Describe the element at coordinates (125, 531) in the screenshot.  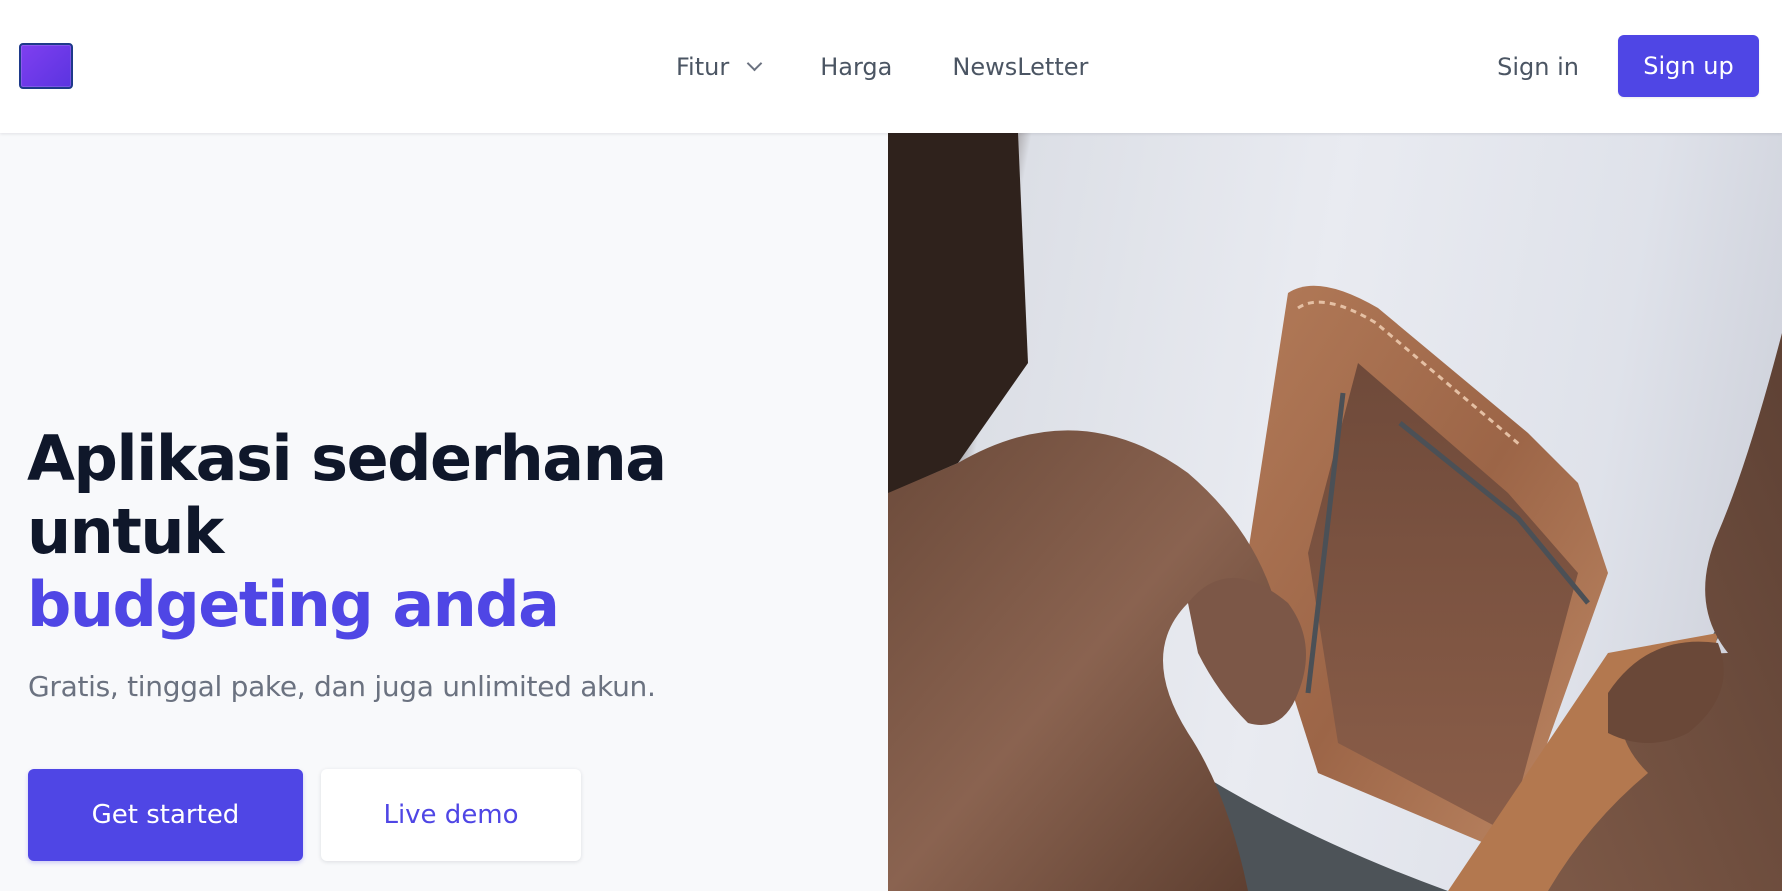
I see `hero-title-line2: untuk` at that location.